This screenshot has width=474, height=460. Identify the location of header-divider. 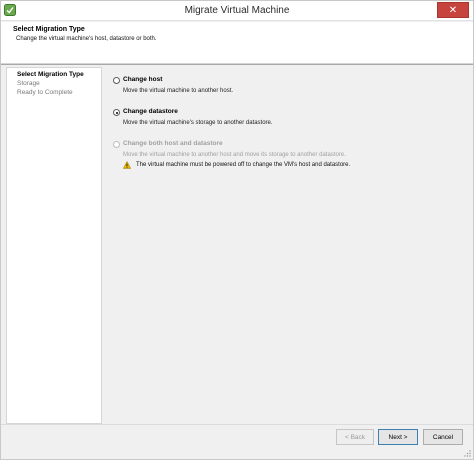
(237, 64).